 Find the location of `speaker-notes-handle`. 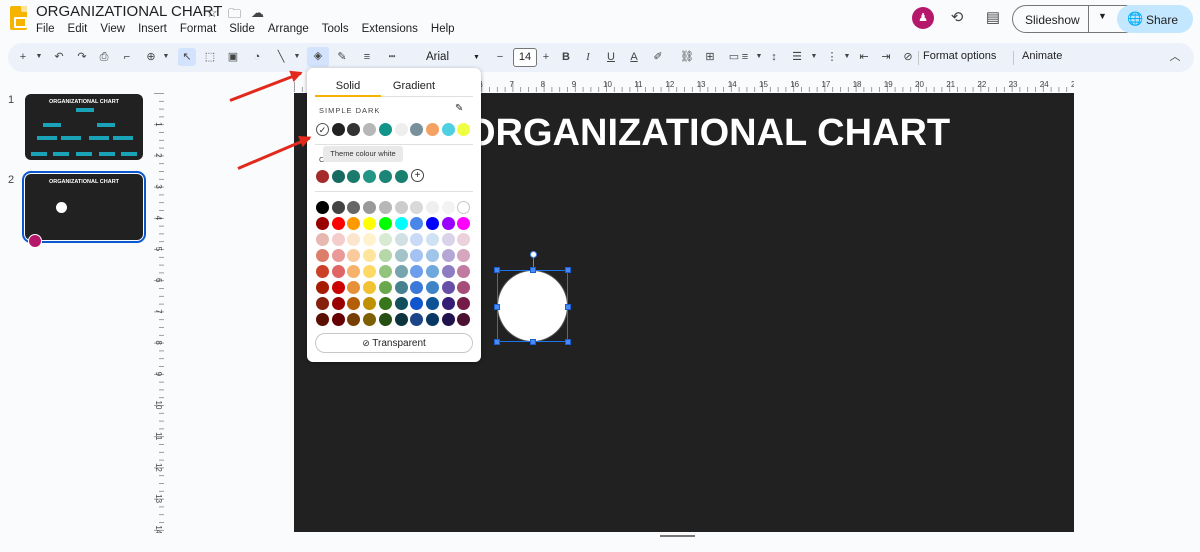

speaker-notes-handle is located at coordinates (677, 536).